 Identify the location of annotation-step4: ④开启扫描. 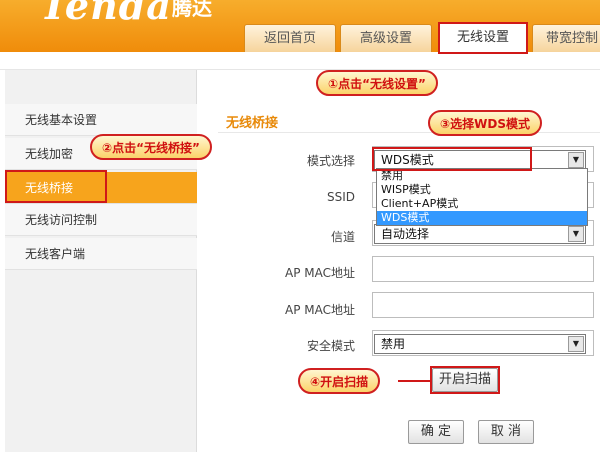
(339, 381).